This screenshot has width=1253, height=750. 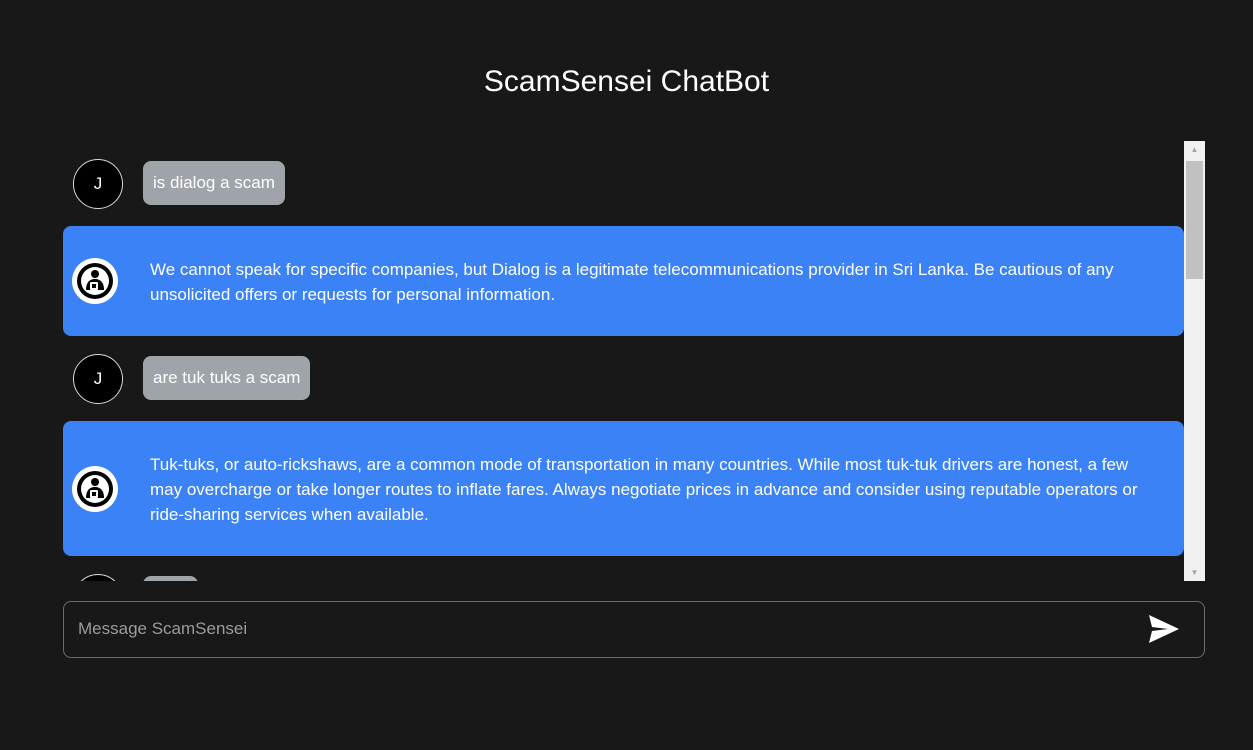 I want to click on page-title: ScamSensei ChatBot, so click(x=626, y=81).